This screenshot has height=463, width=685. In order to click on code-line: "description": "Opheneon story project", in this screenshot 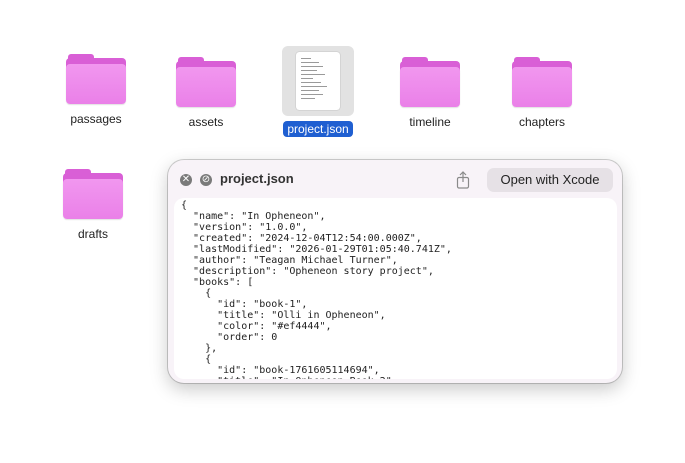, I will do `click(307, 271)`.